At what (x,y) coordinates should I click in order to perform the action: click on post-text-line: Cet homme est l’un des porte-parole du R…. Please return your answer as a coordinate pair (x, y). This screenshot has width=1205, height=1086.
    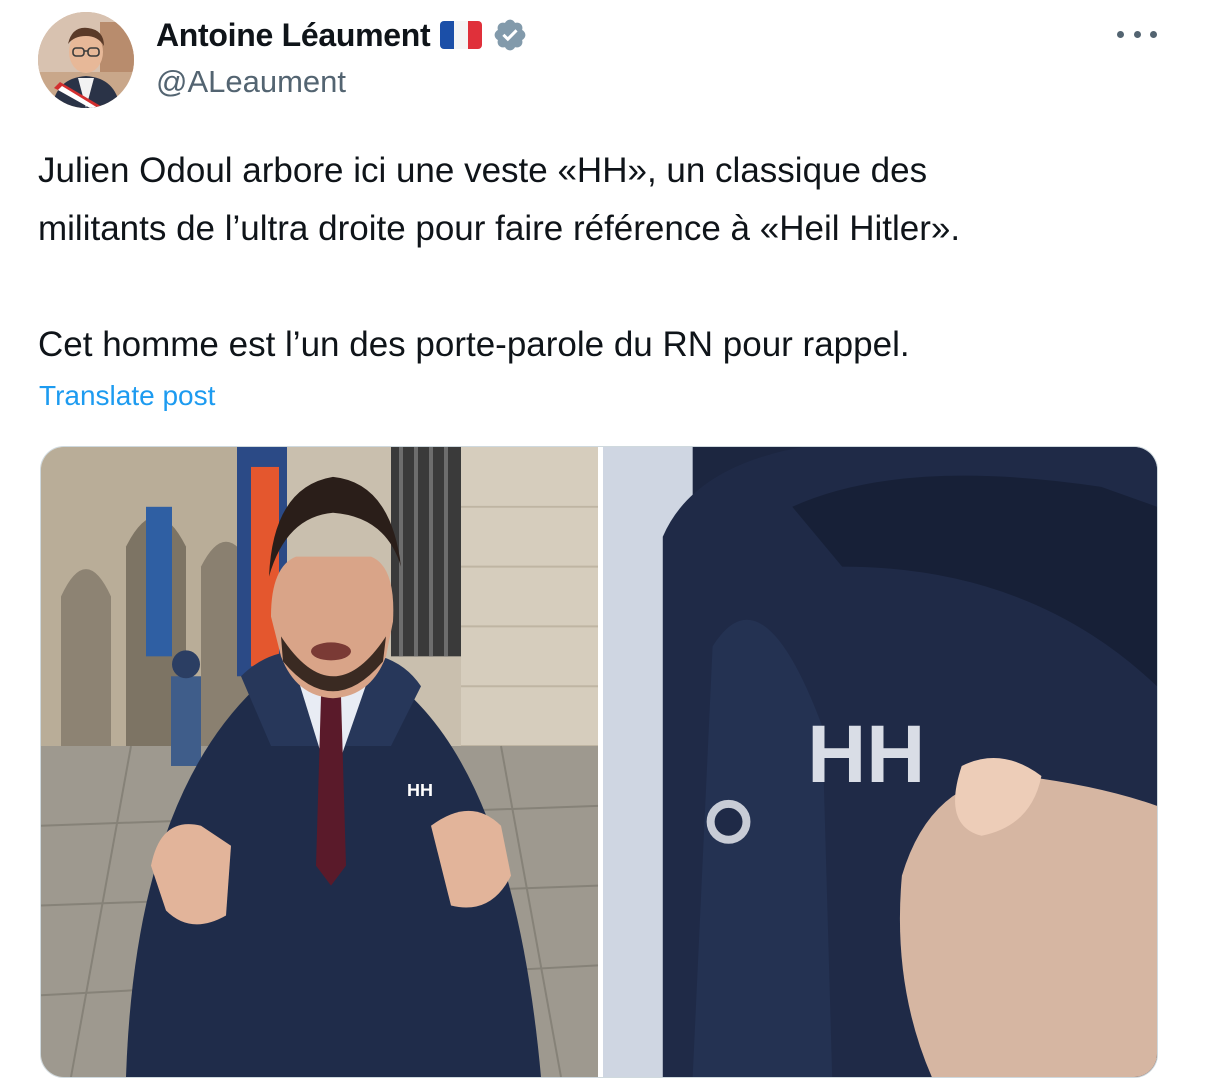
    Looking at the image, I should click on (474, 344).